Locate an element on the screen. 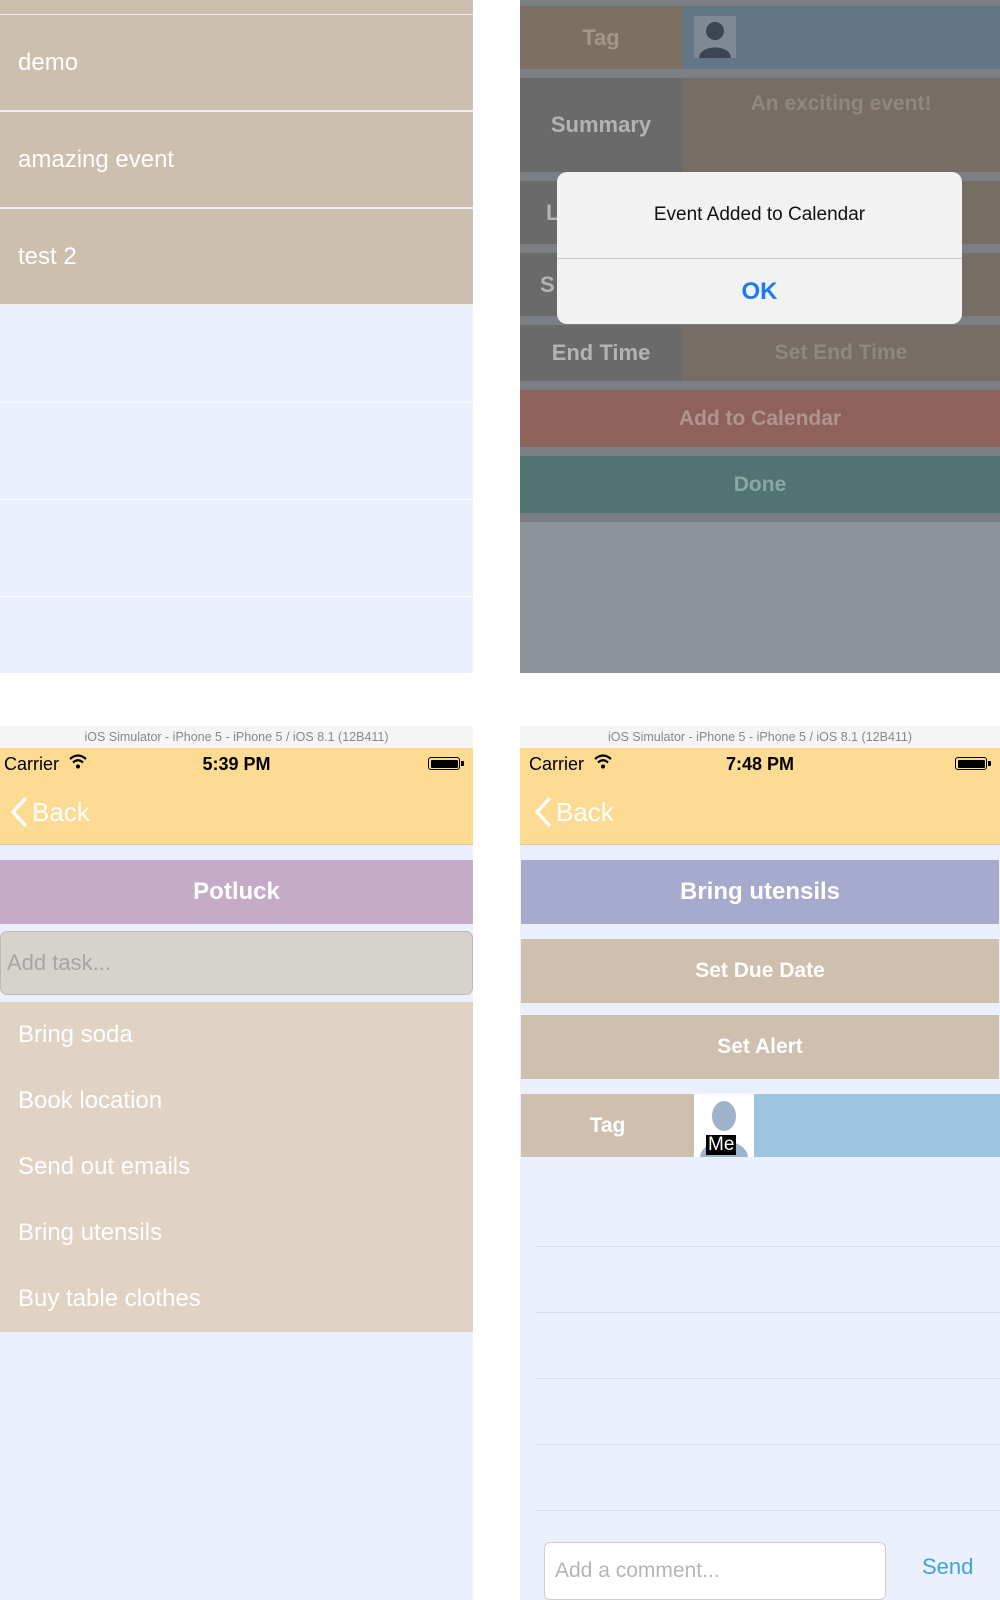 The width and height of the screenshot is (1000, 1600). avatar-label: Me is located at coordinates (721, 1144).